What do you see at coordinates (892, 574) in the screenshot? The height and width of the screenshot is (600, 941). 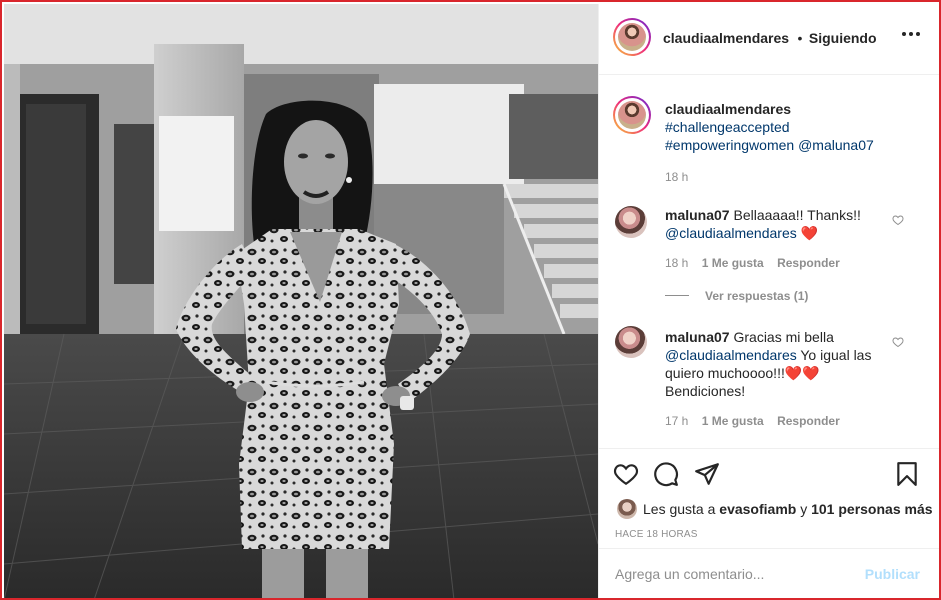 I see `publish-button: Publicar` at bounding box center [892, 574].